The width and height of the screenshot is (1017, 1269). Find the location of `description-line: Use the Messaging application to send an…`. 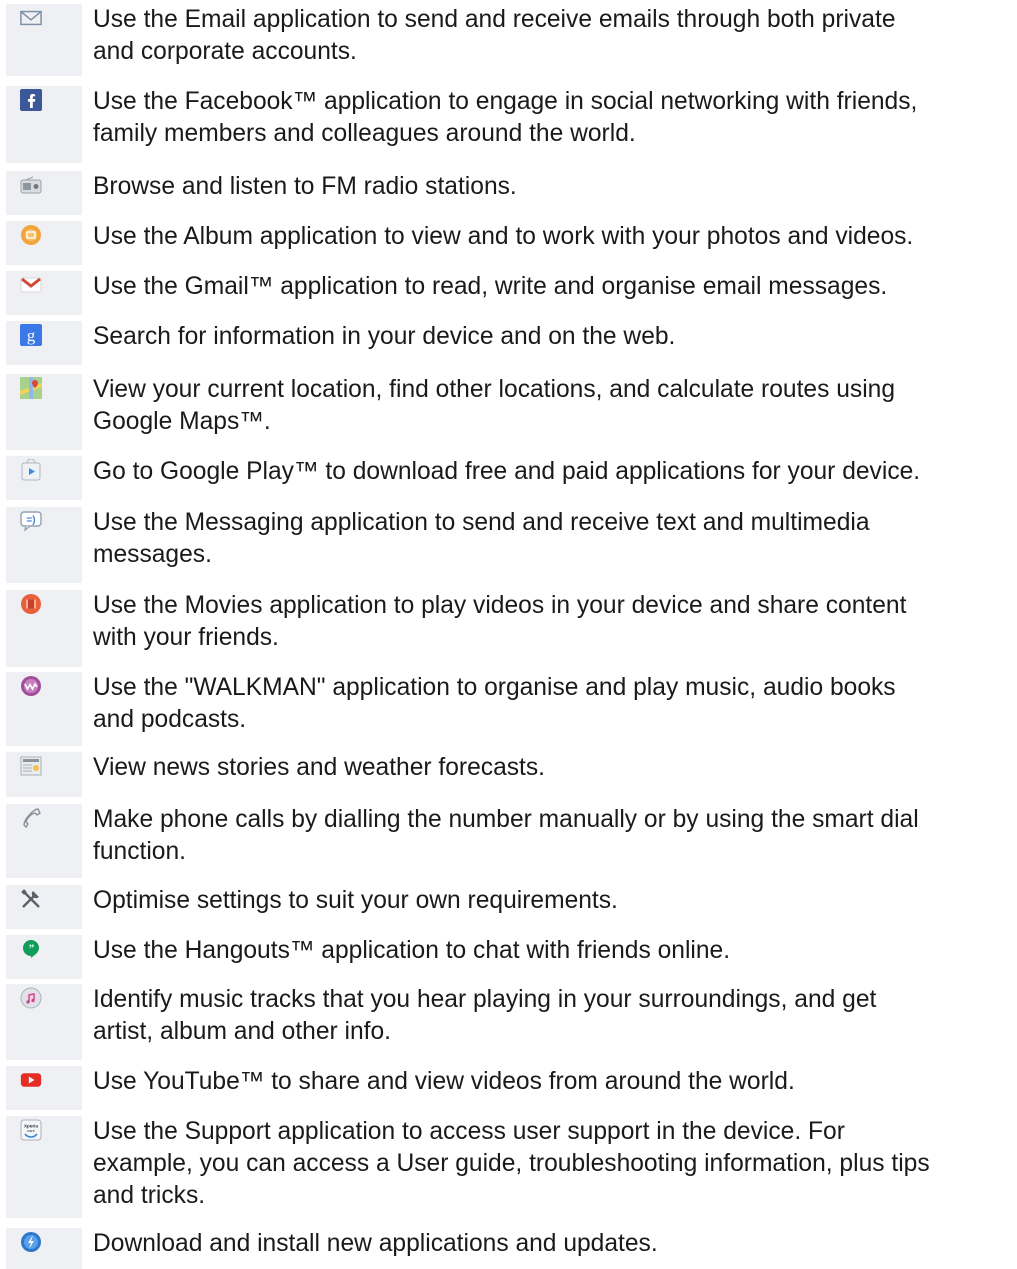

description-line: Use the Messaging application to send an… is located at coordinates (481, 522).